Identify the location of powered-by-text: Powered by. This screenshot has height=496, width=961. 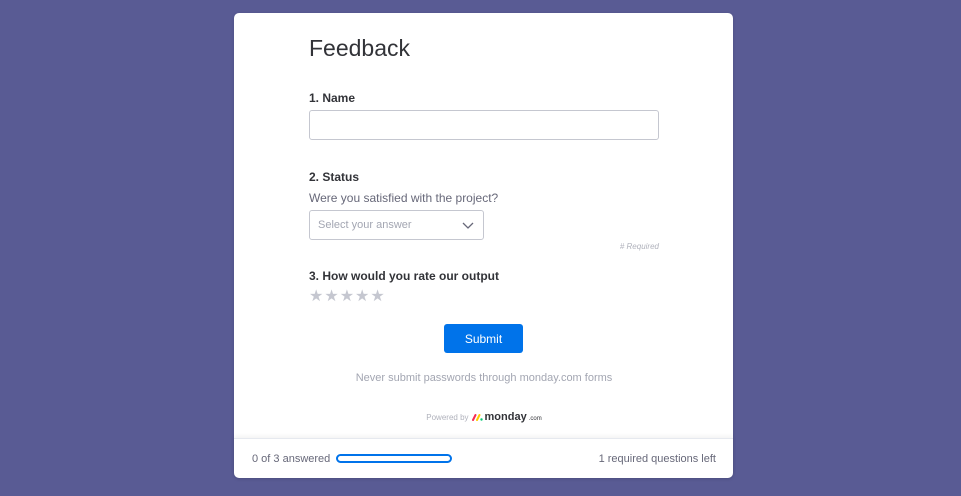
(447, 417).